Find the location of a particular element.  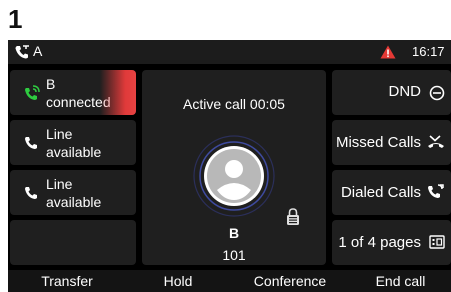

missed-call-icon is located at coordinates (436, 141).